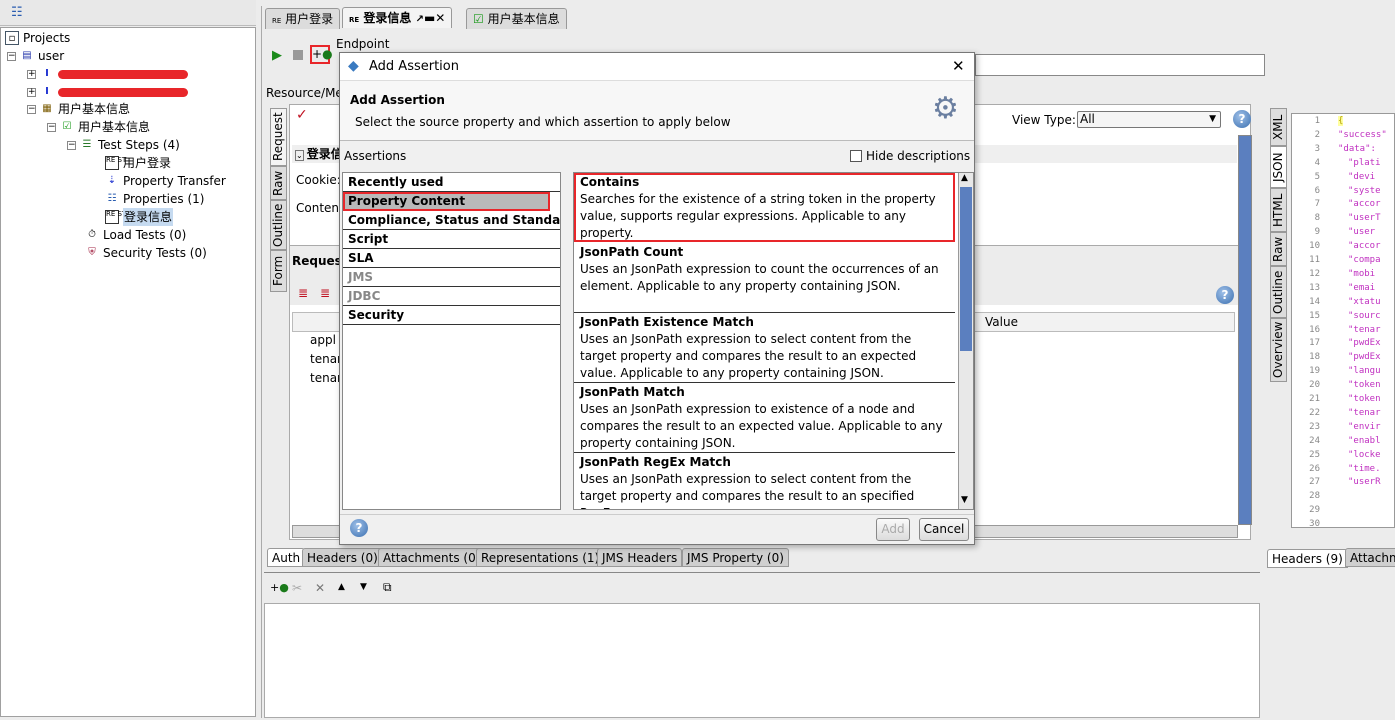  Describe the element at coordinates (451, 315) in the screenshot. I see `category-security: Security` at that location.